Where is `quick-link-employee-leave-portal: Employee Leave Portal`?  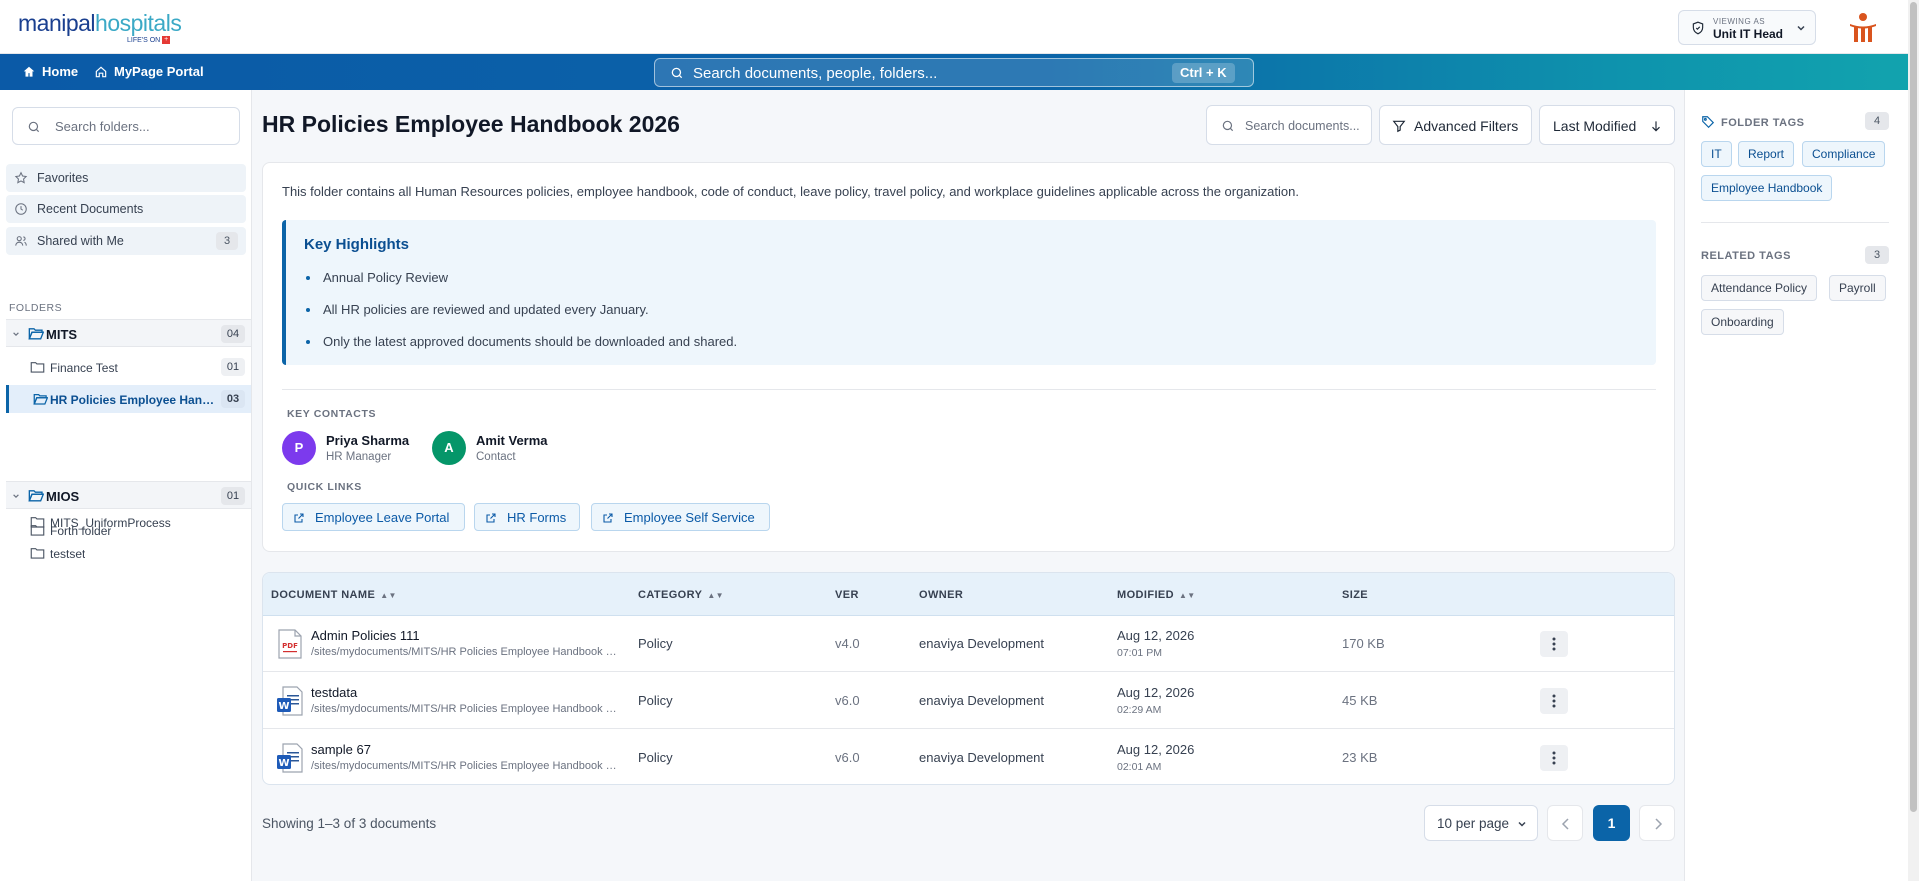
quick-link-employee-leave-portal: Employee Leave Portal is located at coordinates (373, 517).